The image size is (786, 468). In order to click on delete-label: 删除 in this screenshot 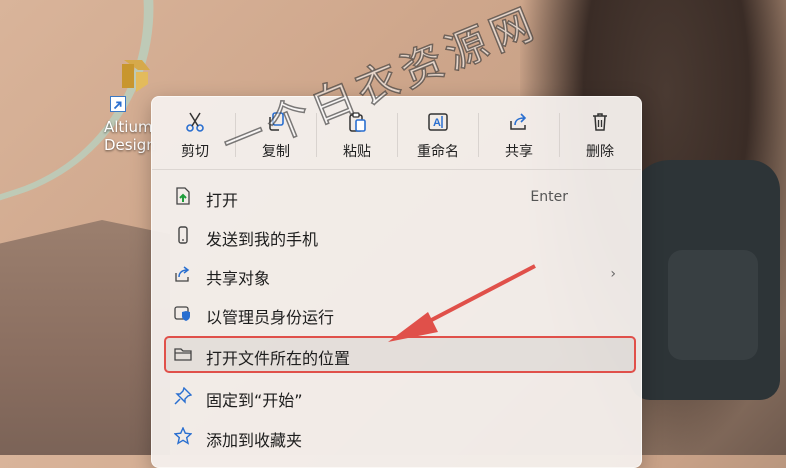, I will do `click(600, 152)`.